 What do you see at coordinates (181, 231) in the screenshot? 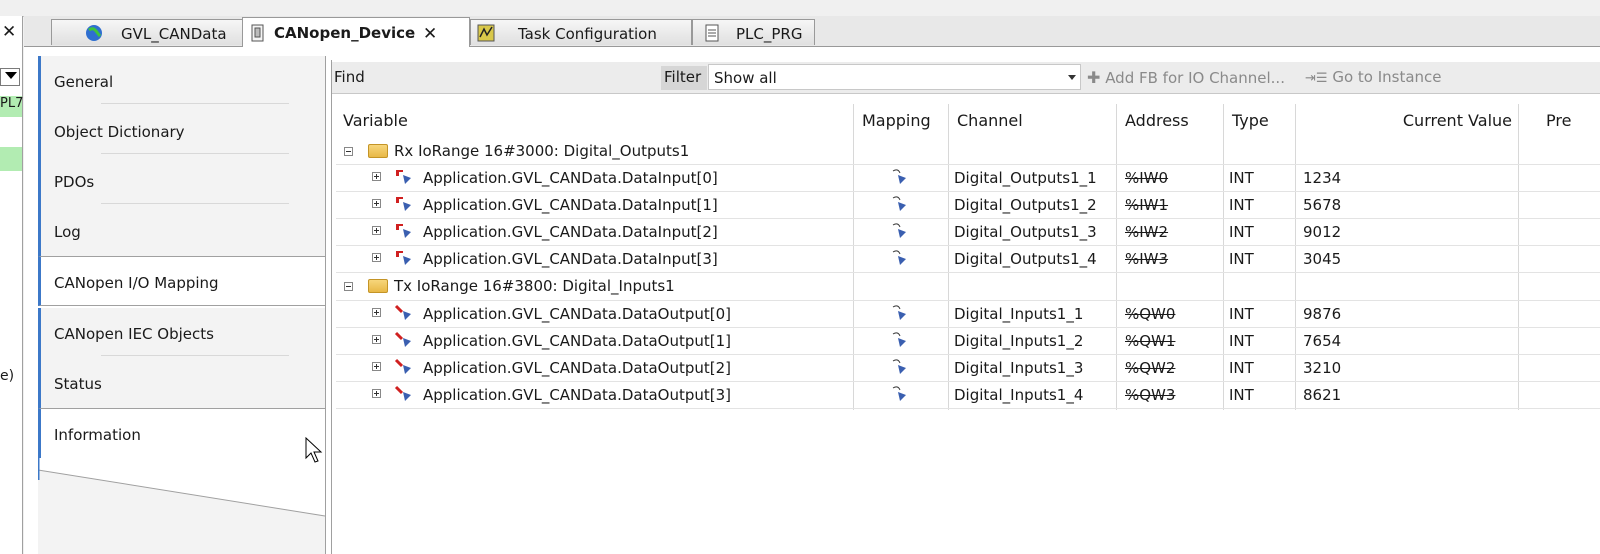
I see `nav-item-log: Log` at bounding box center [181, 231].